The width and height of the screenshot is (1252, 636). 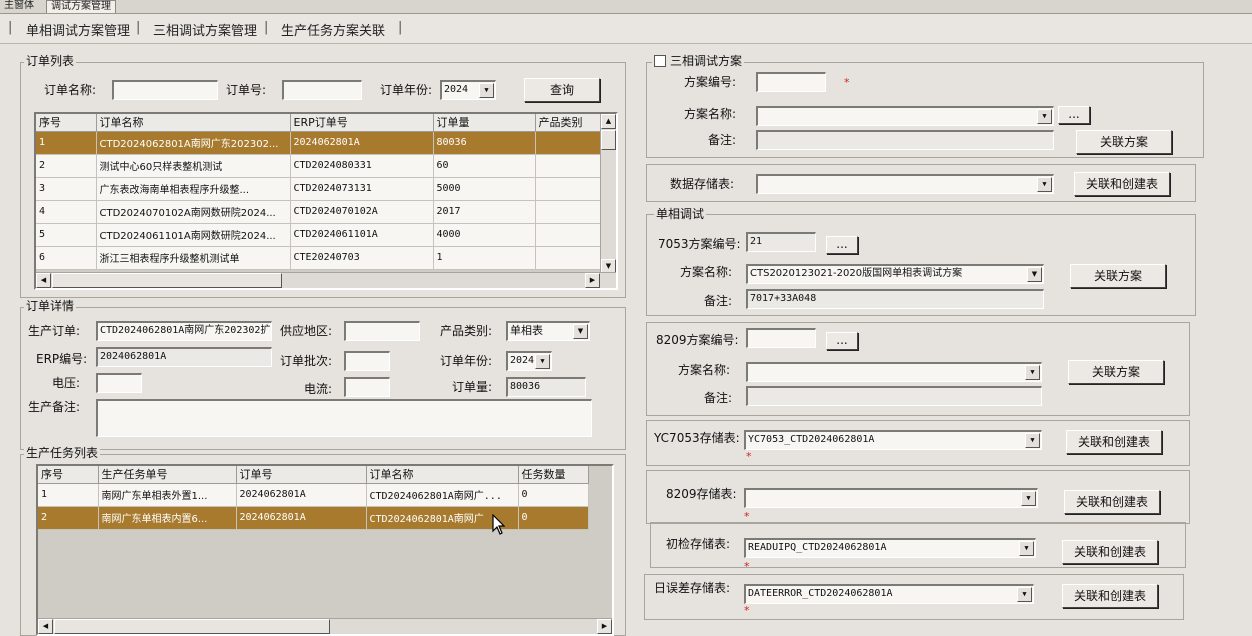 What do you see at coordinates (322, 90) in the screenshot?
I see `order-no-input` at bounding box center [322, 90].